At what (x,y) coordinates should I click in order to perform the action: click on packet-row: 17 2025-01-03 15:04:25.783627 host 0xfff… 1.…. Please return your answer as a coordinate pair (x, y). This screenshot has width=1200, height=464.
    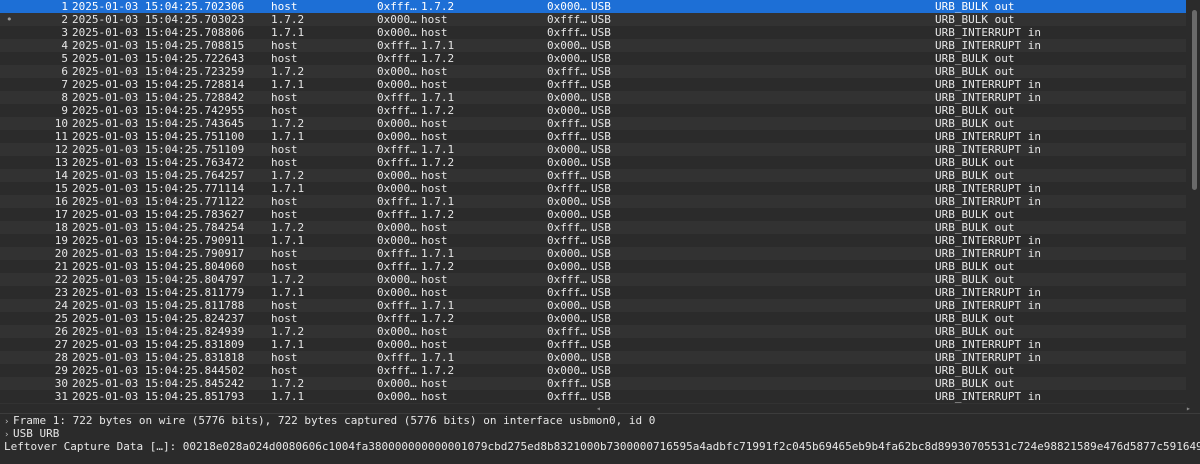
    Looking at the image, I should click on (600, 214).